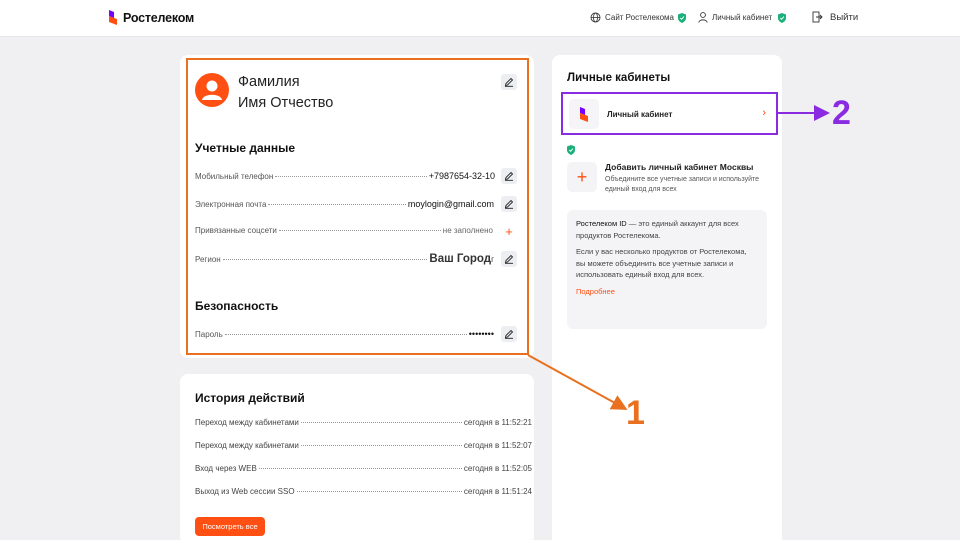 This screenshot has width=960, height=540. What do you see at coordinates (497, 468) in the screenshot?
I see `history-time: сегодня в 11:52:05` at bounding box center [497, 468].